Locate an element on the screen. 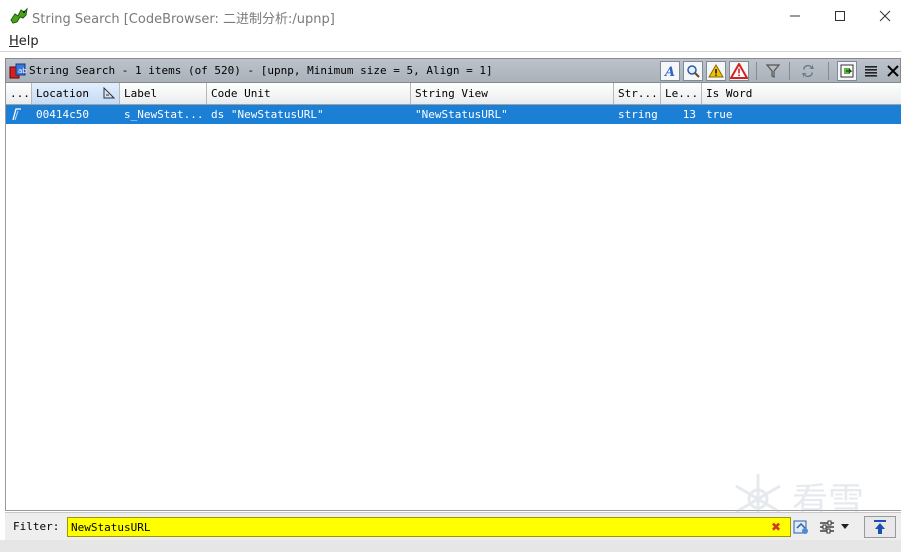  cell-code-unit: ds "NewStatusURL" is located at coordinates (267, 114).